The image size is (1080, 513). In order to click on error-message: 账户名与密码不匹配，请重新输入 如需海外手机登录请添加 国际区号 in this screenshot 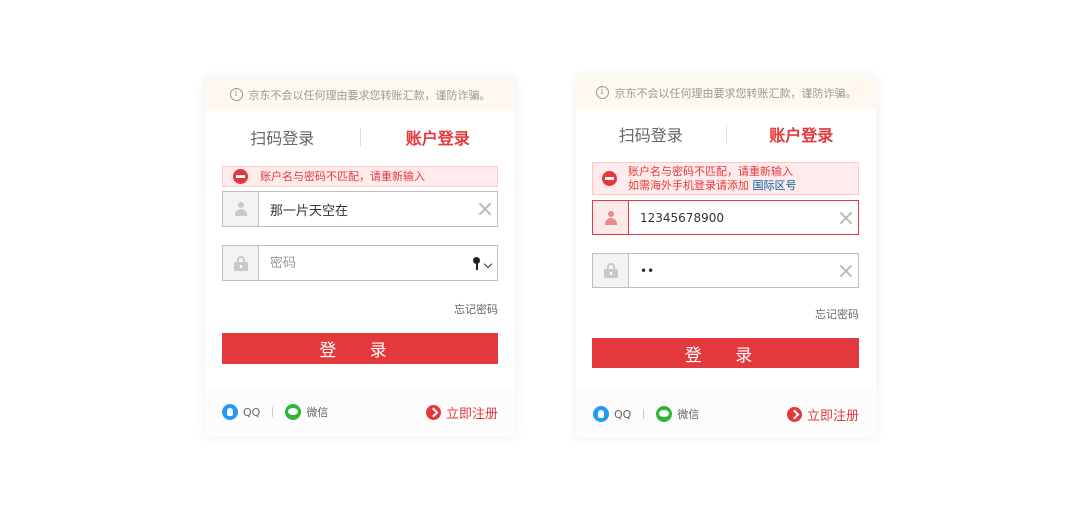, I will do `click(725, 178)`.